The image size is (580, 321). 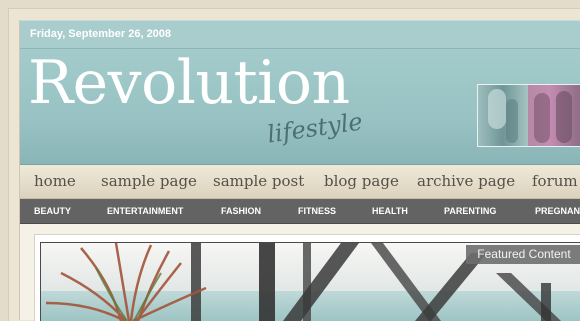 I want to click on category-health: HEALTH, so click(x=390, y=211).